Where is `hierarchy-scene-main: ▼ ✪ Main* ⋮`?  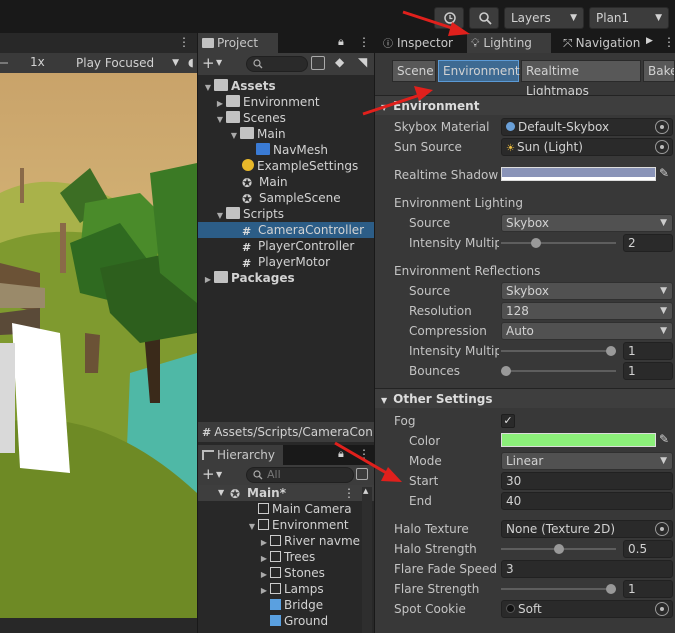
hierarchy-scene-main: ▼ ✪ Main* ⋮ is located at coordinates (286, 493).